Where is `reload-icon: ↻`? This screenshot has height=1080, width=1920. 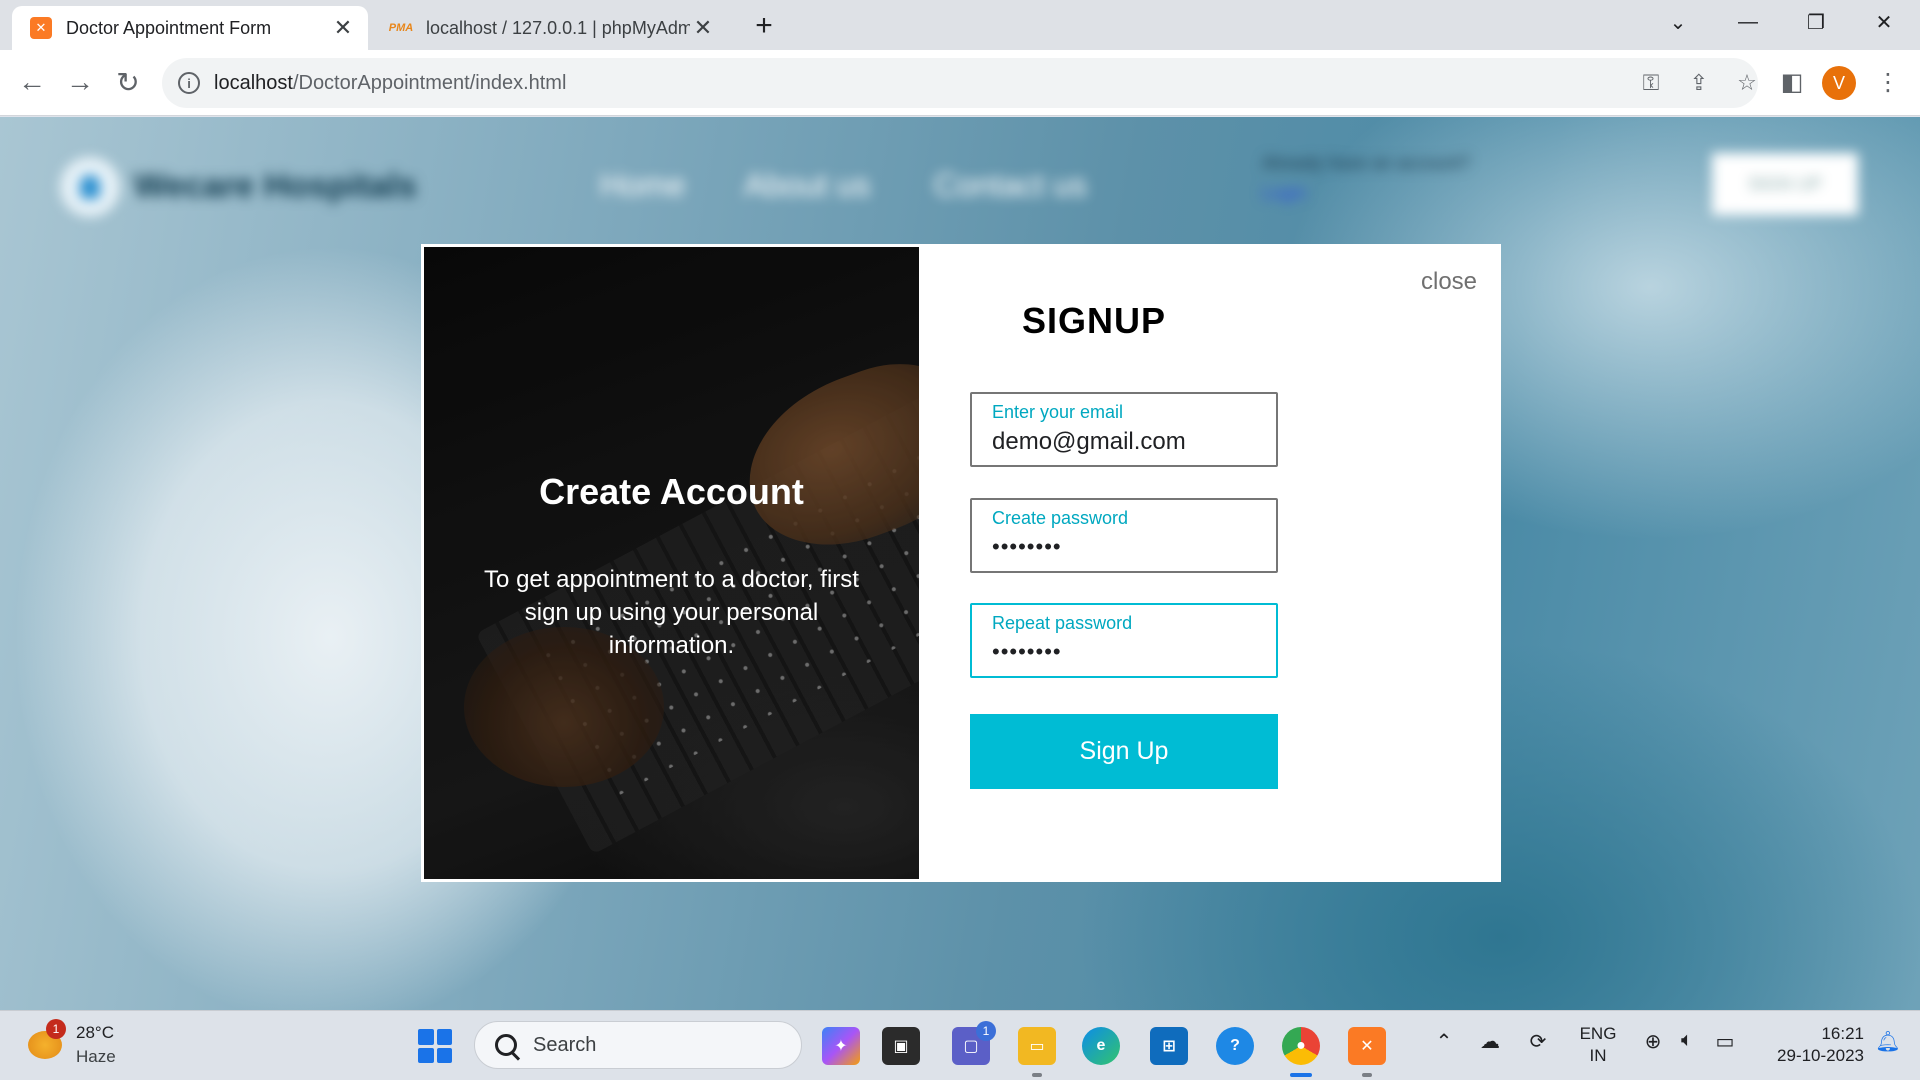 reload-icon: ↻ is located at coordinates (128, 82).